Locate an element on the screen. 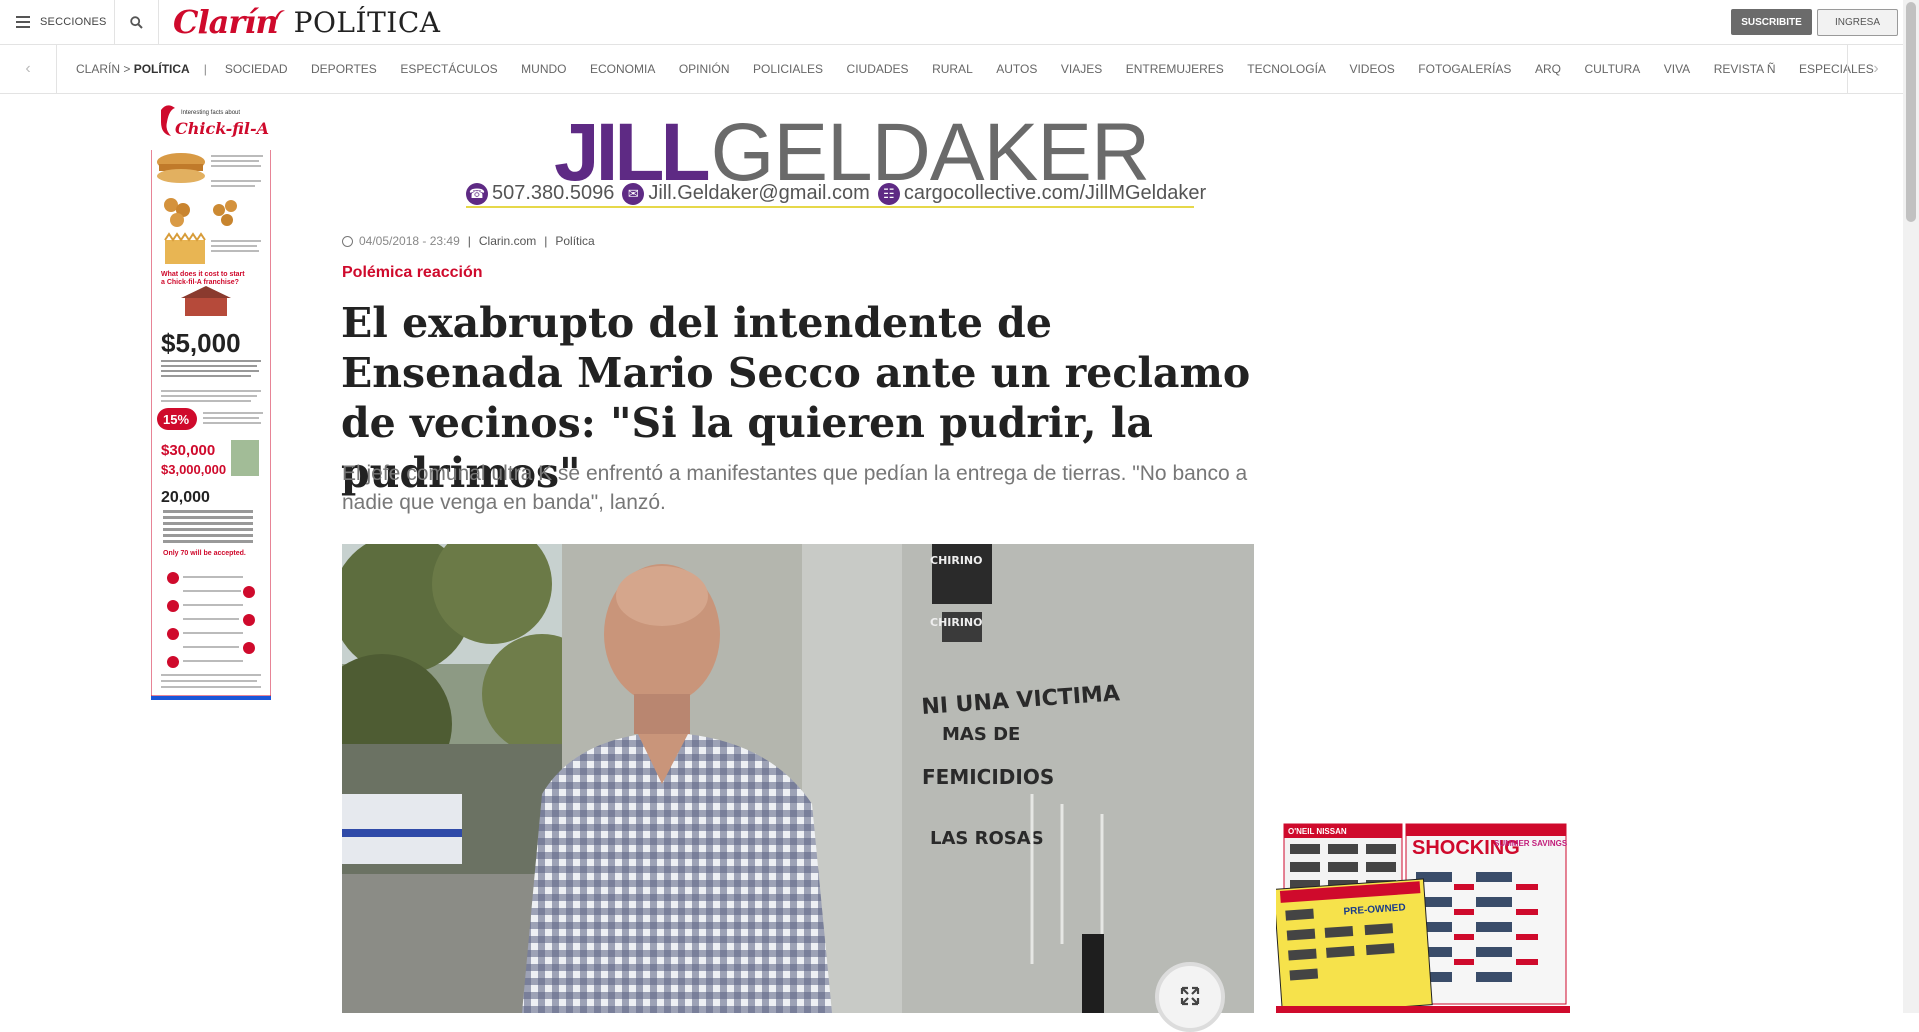 The image size is (1919, 1032). login-button: INGRESA is located at coordinates (1857, 22).